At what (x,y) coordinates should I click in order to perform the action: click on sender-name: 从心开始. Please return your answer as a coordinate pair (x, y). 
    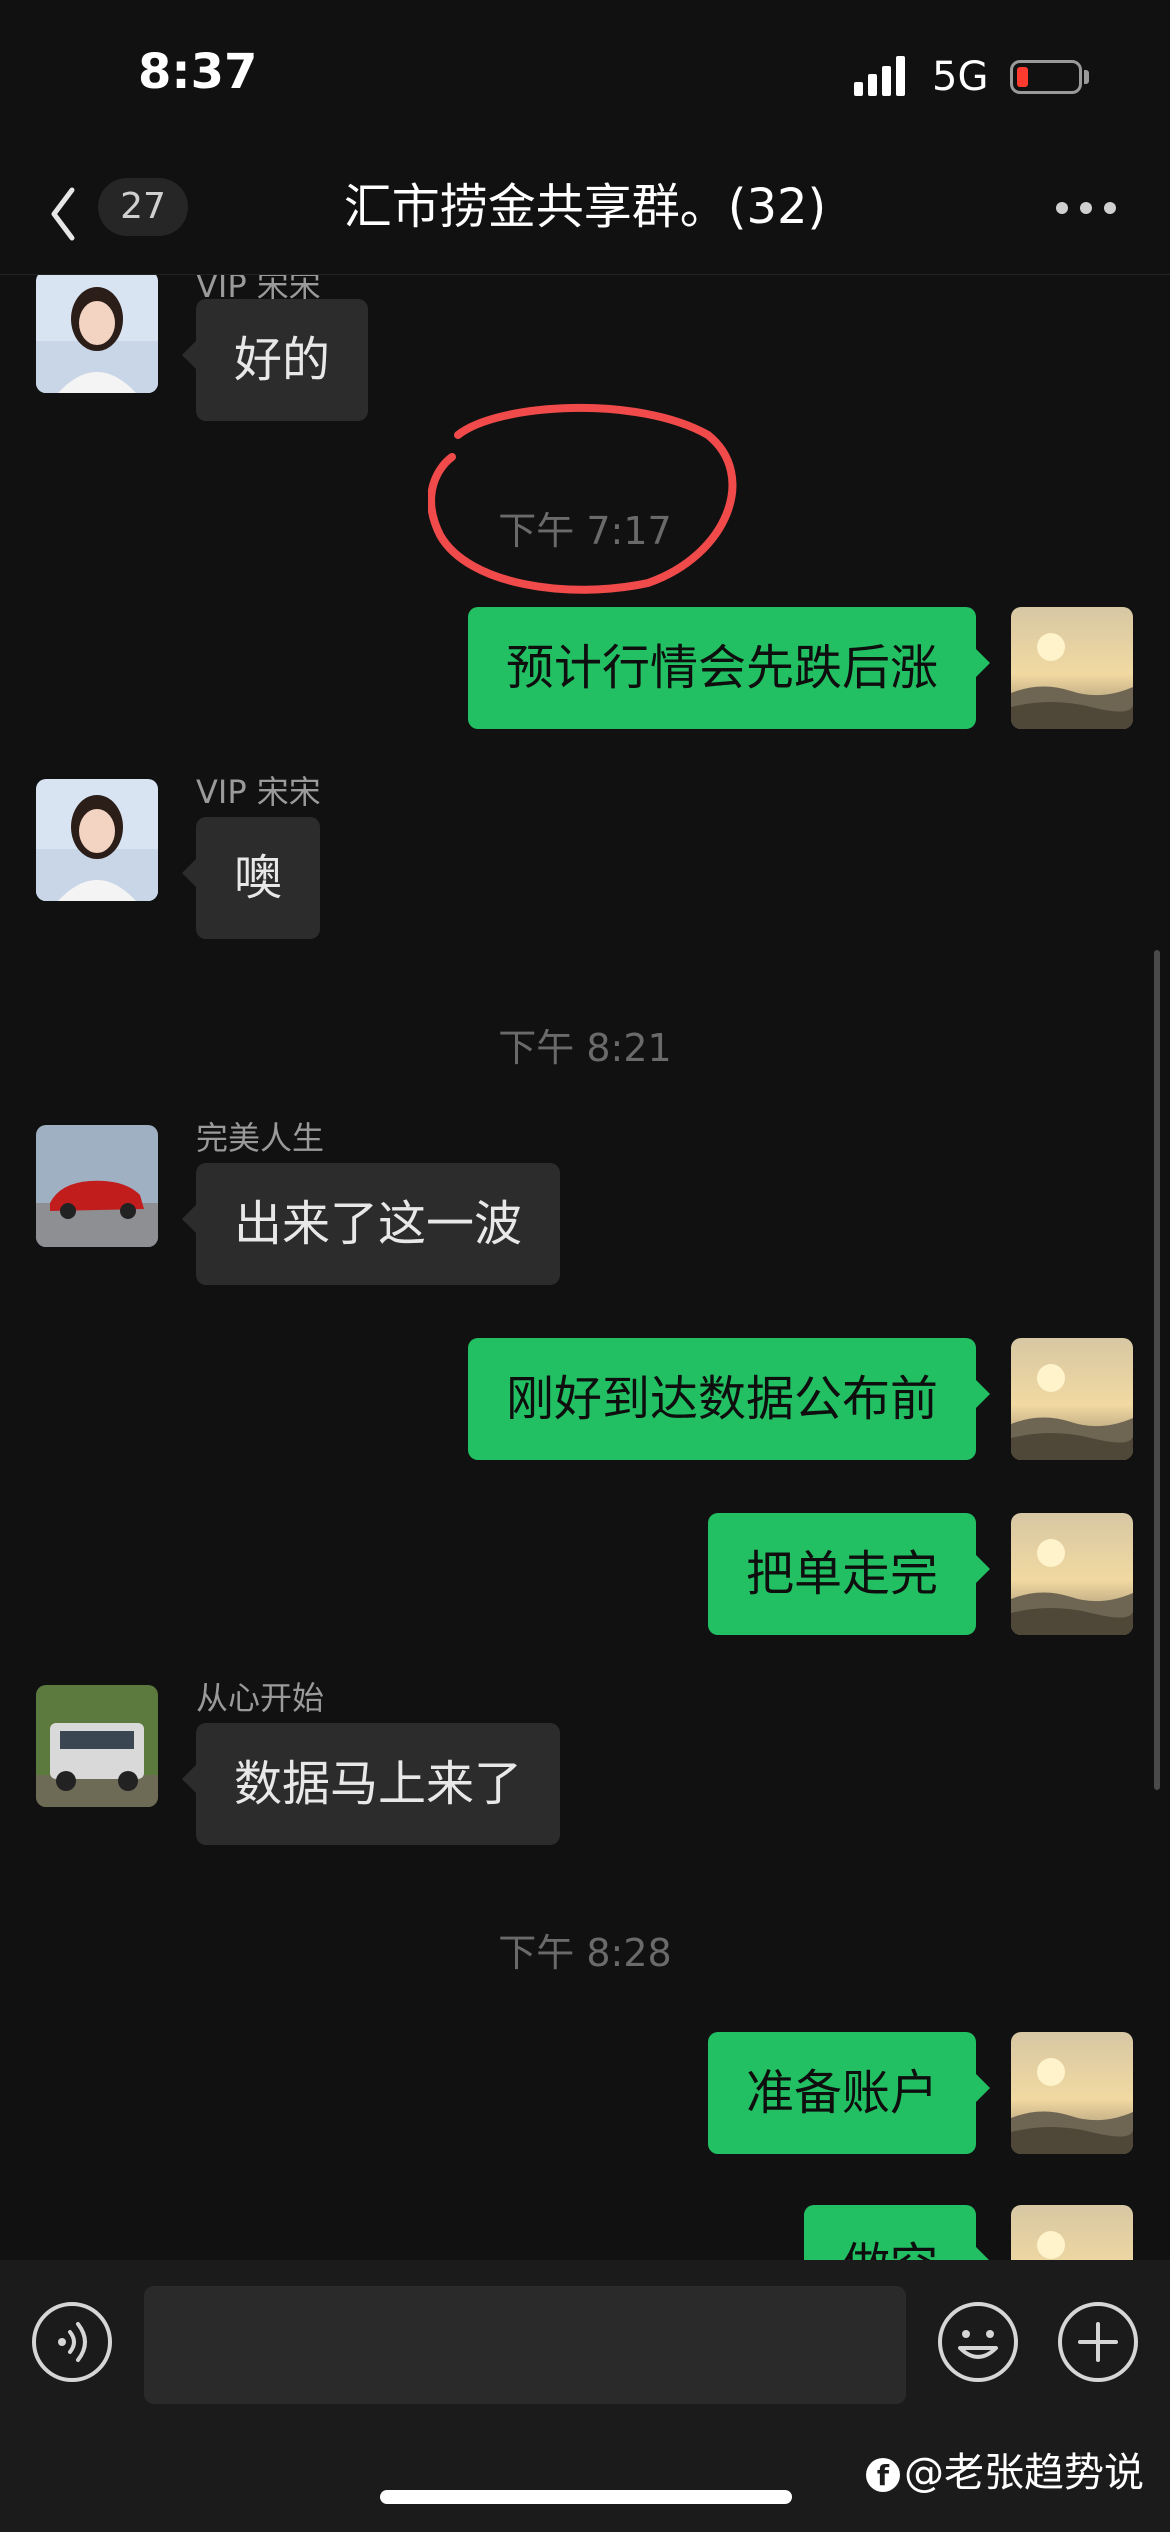
    Looking at the image, I should click on (260, 1698).